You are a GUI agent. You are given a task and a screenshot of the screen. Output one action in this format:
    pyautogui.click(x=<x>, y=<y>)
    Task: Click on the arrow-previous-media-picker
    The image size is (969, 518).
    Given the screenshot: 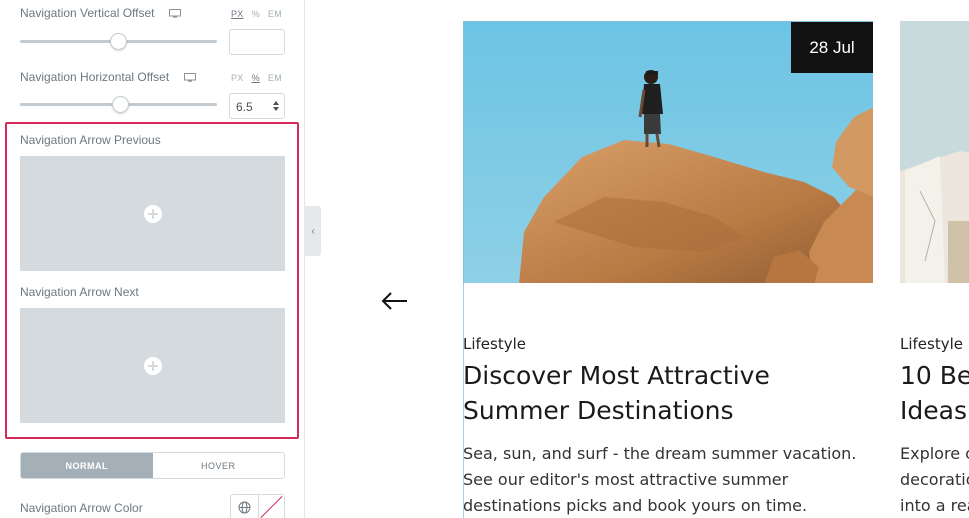 What is the action you would take?
    pyautogui.click(x=152, y=213)
    